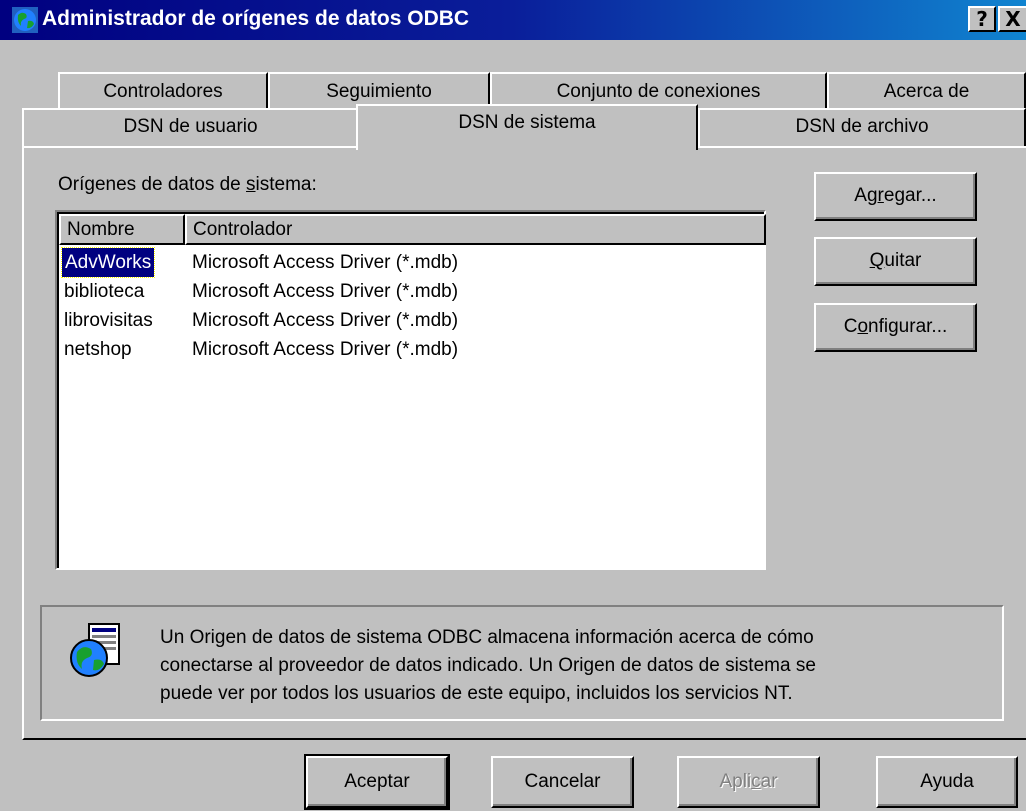  What do you see at coordinates (748, 782) in the screenshot?
I see `apply-button: Aplicar` at bounding box center [748, 782].